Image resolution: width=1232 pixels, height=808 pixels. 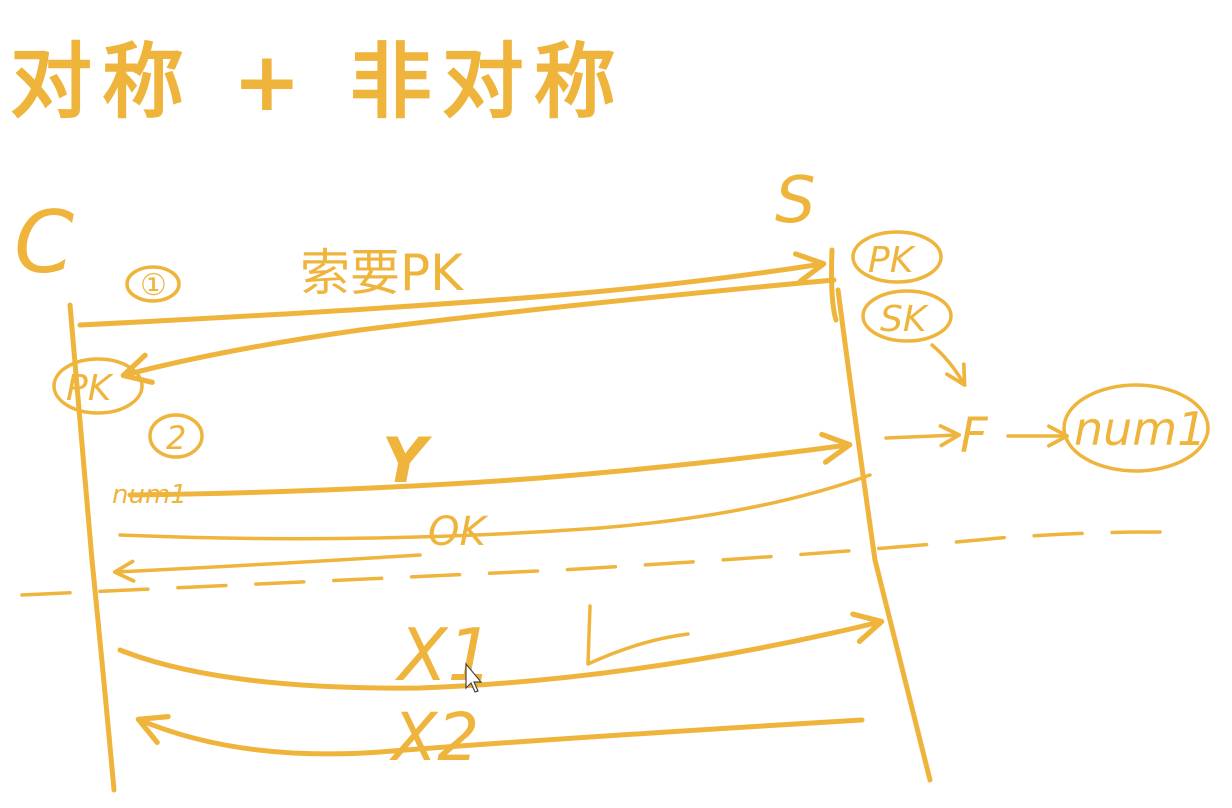 I want to click on msg-ok-arrow, so click(x=267, y=568).